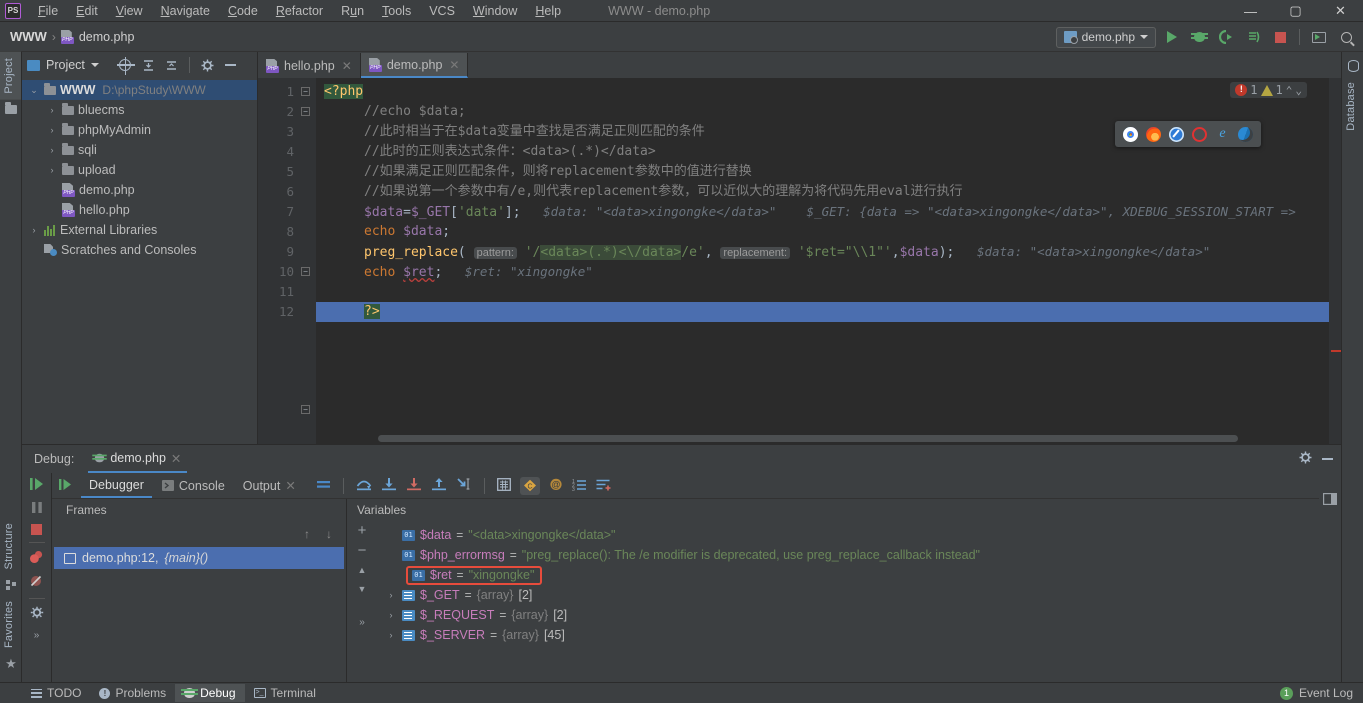  What do you see at coordinates (171, 65) in the screenshot?
I see `collapse-all-button` at bounding box center [171, 65].